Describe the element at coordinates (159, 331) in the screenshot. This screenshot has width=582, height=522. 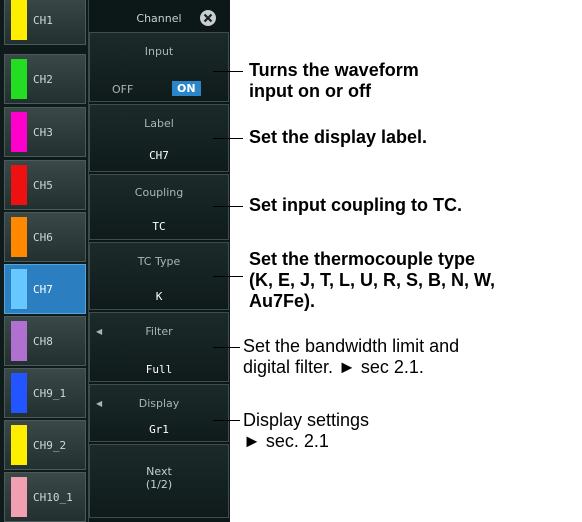
I see `filter-title: Filter` at that location.